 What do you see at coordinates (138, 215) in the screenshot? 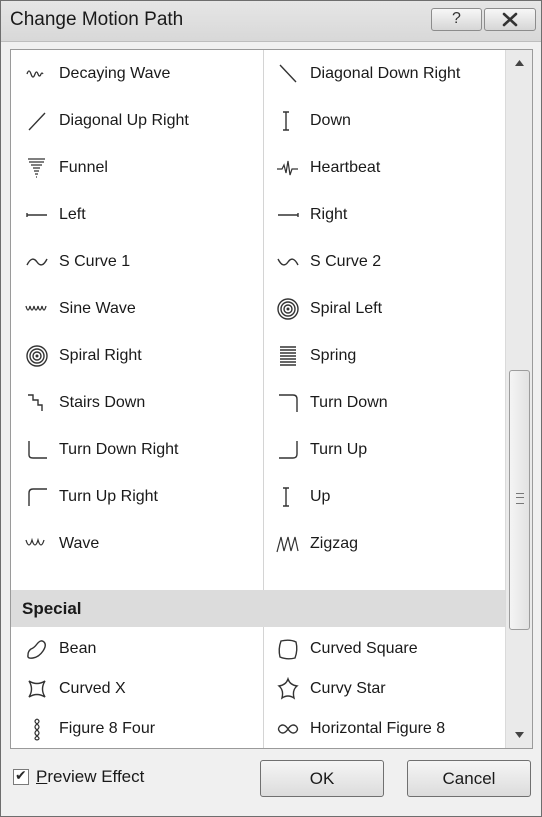
I see `motion-path-option: Left` at bounding box center [138, 215].